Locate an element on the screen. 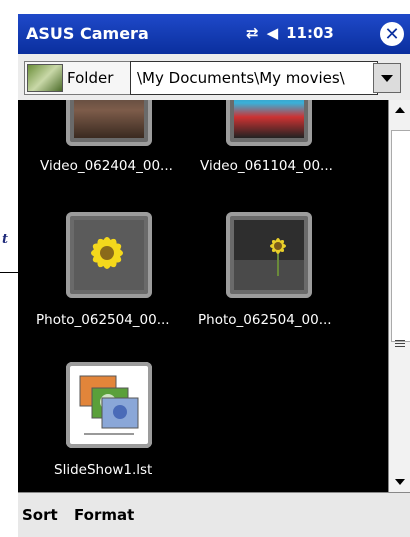  sort-menu: Sort is located at coordinates (40, 515).